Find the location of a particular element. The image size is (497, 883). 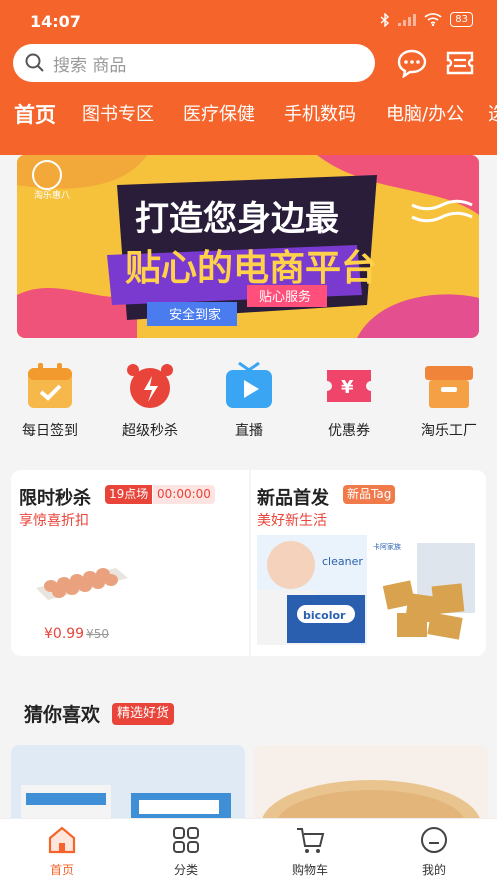

category-label: 每日签到 is located at coordinates (50, 431).